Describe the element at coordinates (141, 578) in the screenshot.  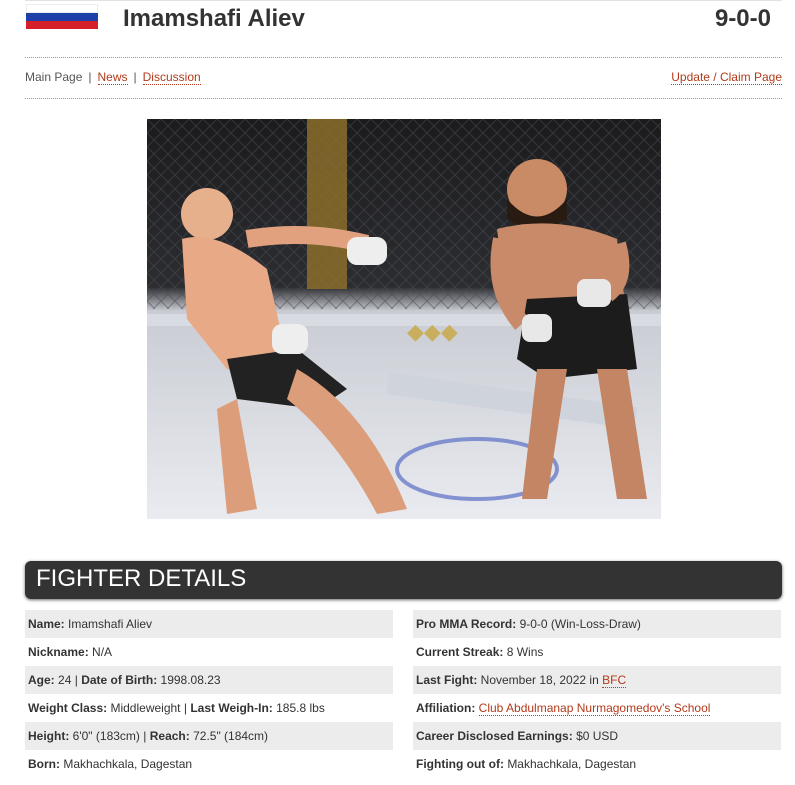
I see `section-title: FIGHTER DETAILS` at that location.